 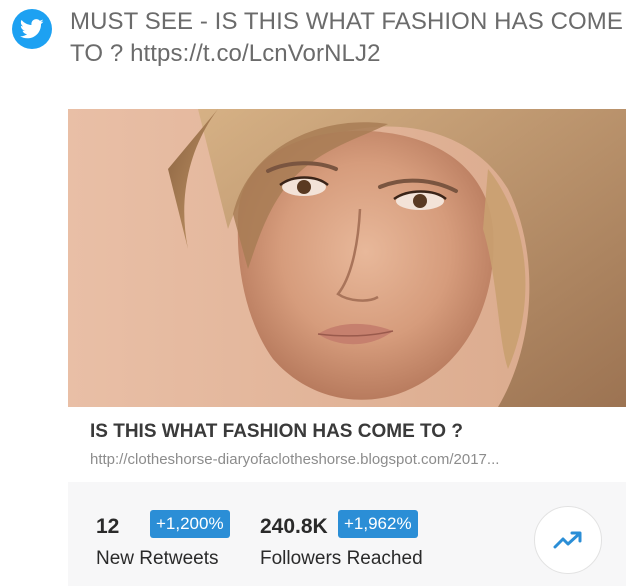 I want to click on trending-up-icon, so click(x=567, y=540).